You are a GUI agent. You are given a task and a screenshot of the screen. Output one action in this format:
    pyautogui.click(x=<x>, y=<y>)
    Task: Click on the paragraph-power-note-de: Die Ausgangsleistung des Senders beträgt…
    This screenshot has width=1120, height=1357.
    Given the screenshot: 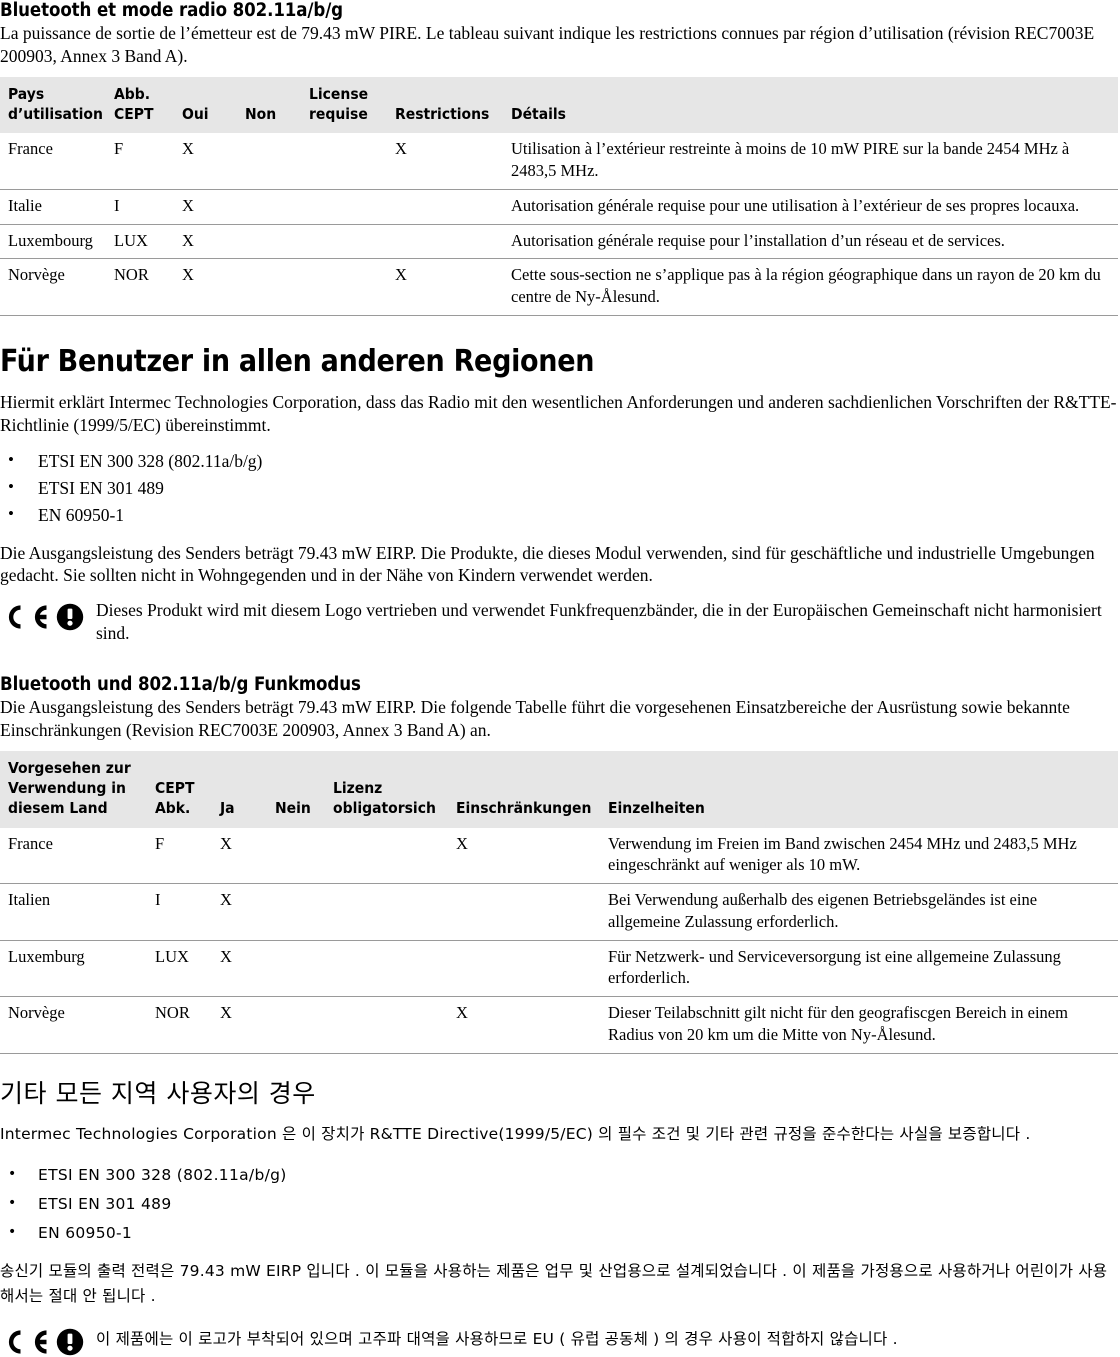 What is the action you would take?
    pyautogui.click(x=547, y=563)
    